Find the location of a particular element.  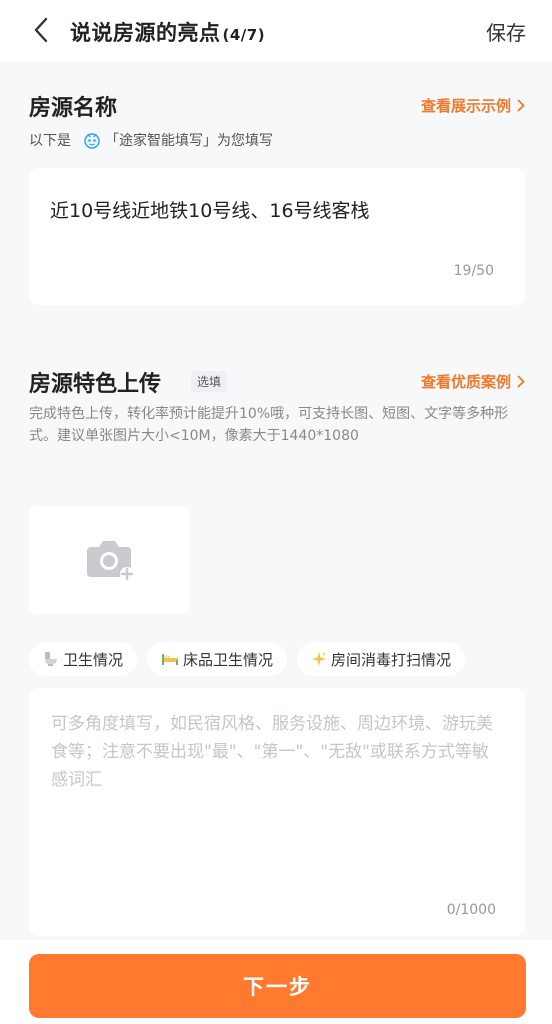

feature-section-title: 房源特色上传 is located at coordinates (95, 384).